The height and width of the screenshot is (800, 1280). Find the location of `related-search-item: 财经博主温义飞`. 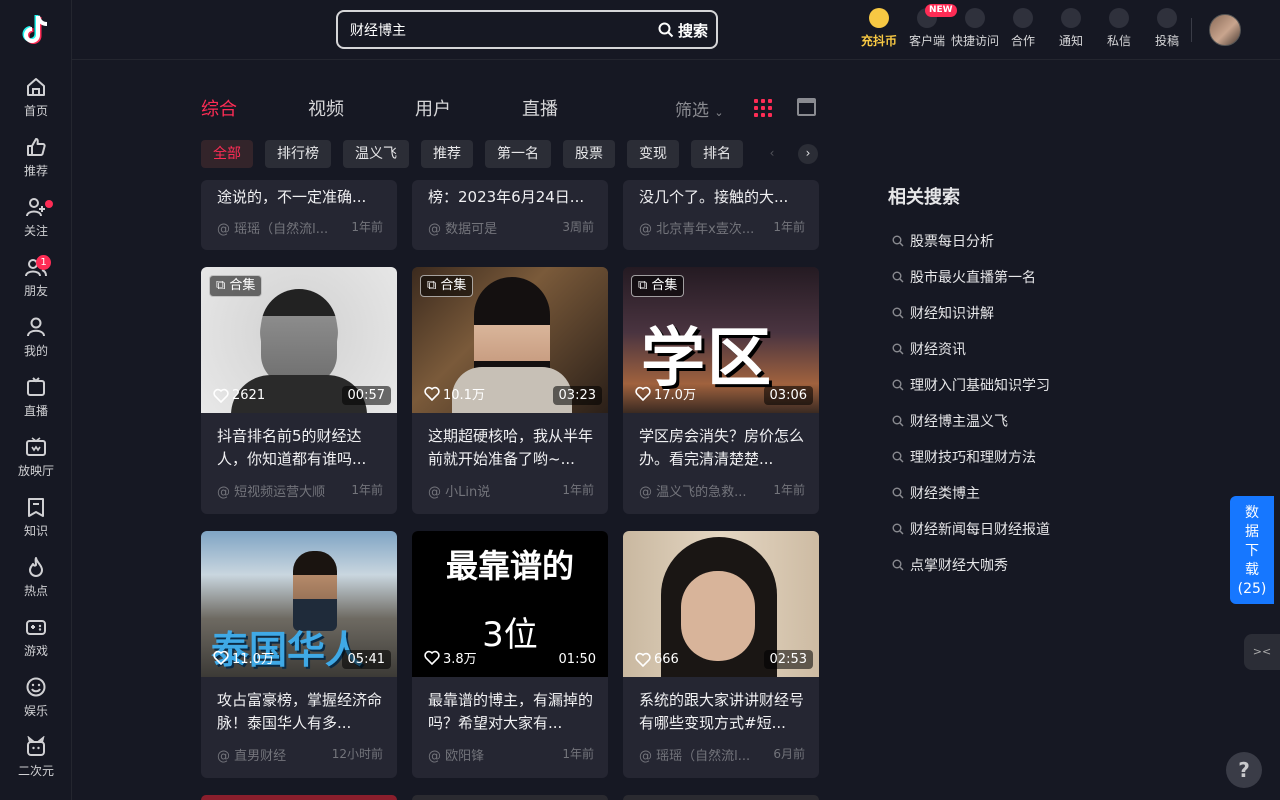

related-search-item: 财经博主温义飞 is located at coordinates (950, 421).